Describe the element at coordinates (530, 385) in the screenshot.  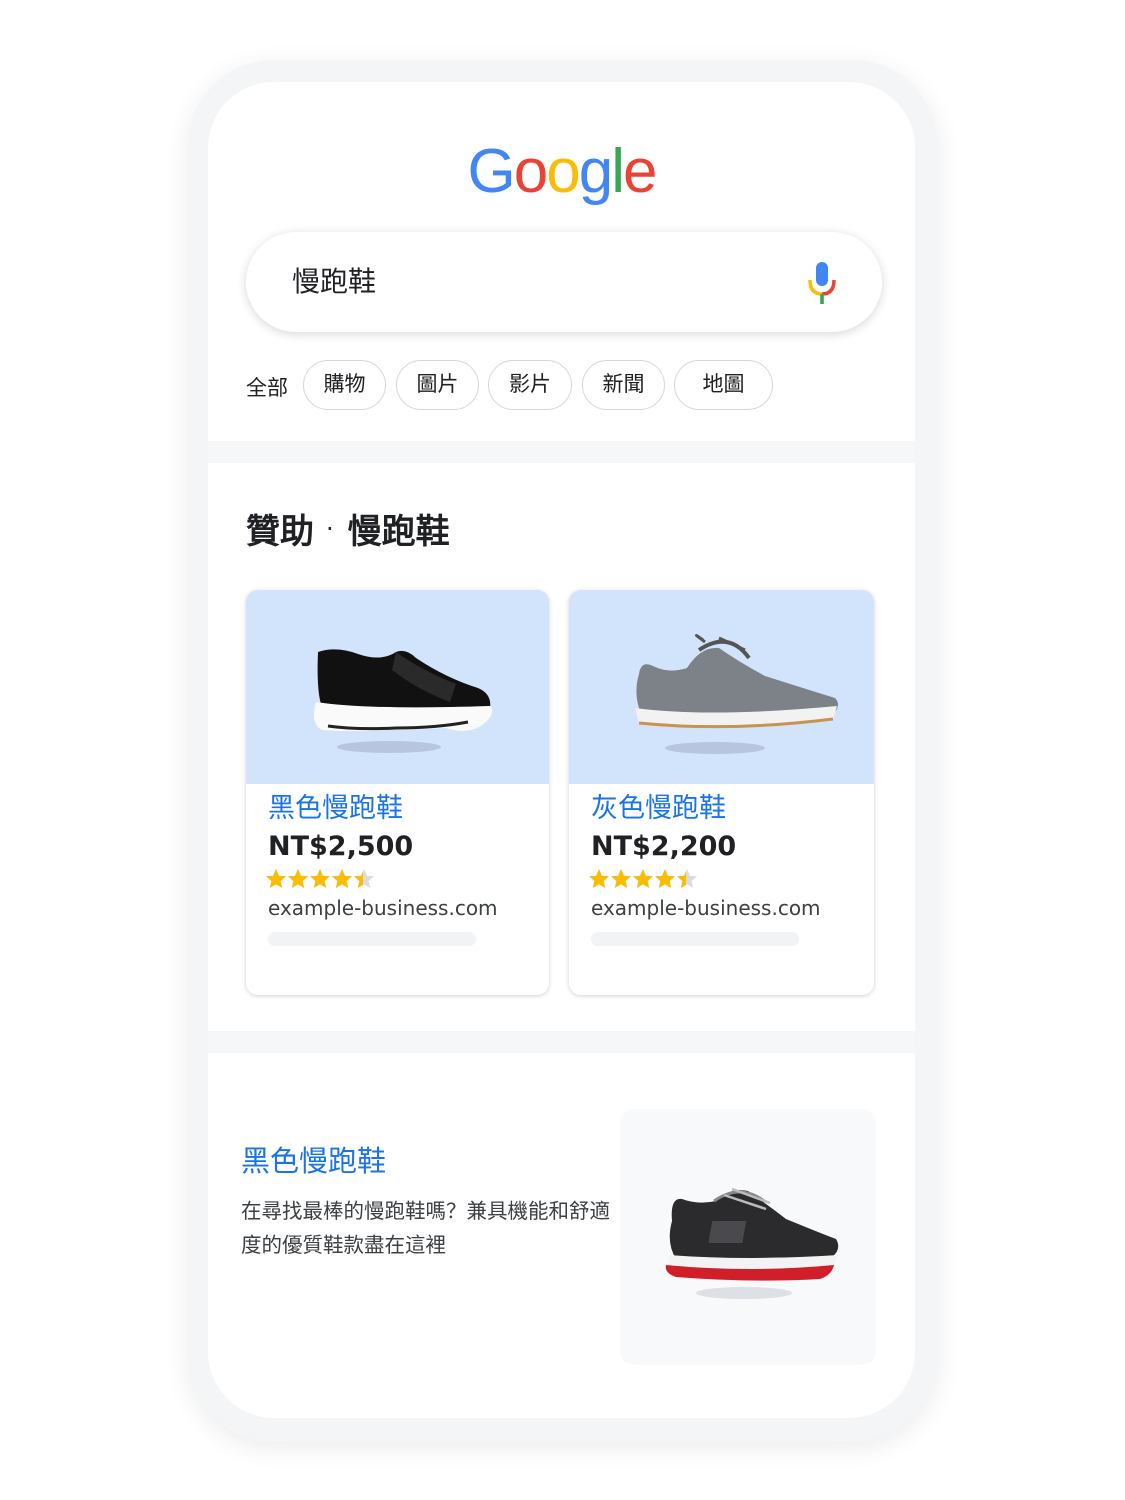
I see `chip-videos: 影片` at that location.